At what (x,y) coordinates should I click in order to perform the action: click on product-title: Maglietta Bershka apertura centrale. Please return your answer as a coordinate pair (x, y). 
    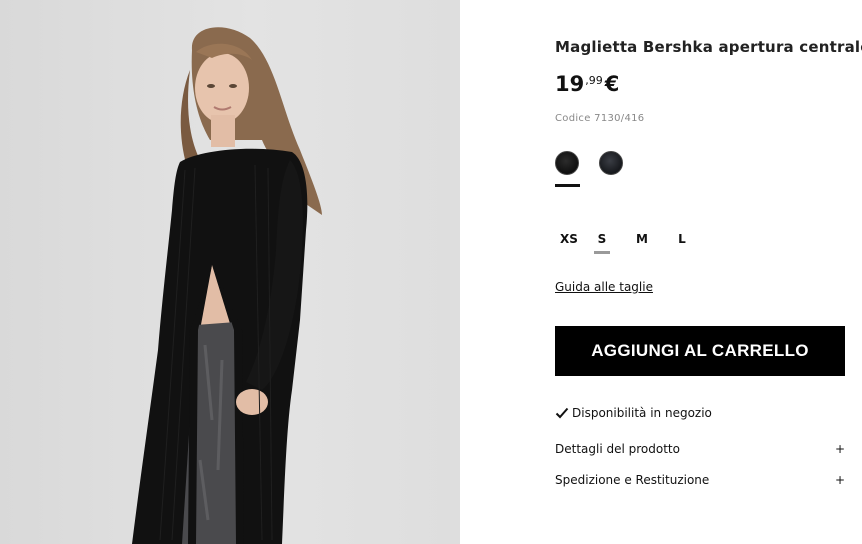
    Looking at the image, I should click on (708, 47).